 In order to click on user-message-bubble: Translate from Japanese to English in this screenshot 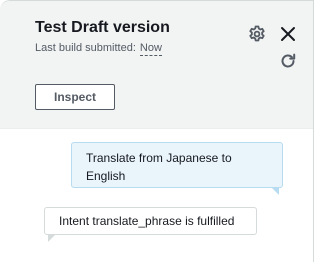, I will do `click(177, 168)`.